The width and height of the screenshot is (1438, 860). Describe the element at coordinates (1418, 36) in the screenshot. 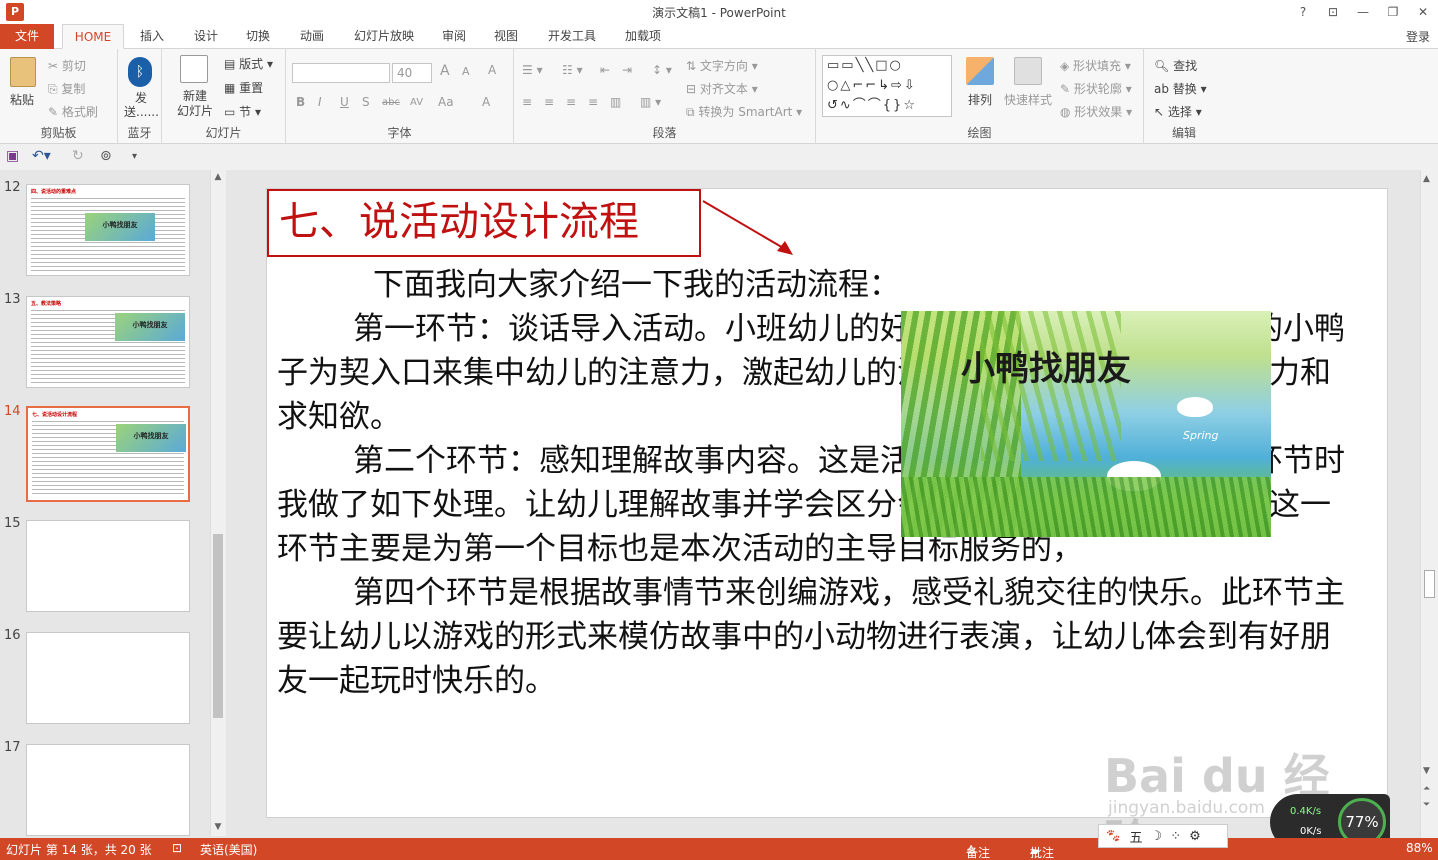

I see `login-link: 登录` at that location.